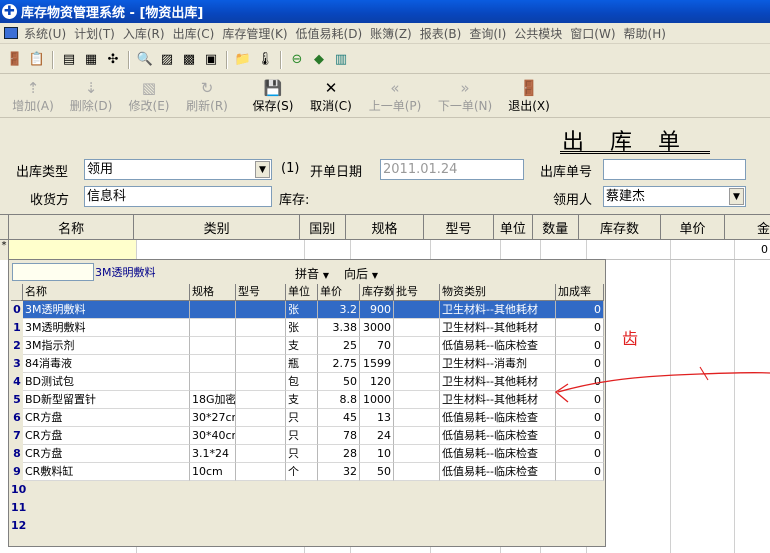 Image resolution: width=770 pixels, height=553 pixels. What do you see at coordinates (377, 292) in the screenshot?
I see `lookup-col-header: 库存数` at bounding box center [377, 292].